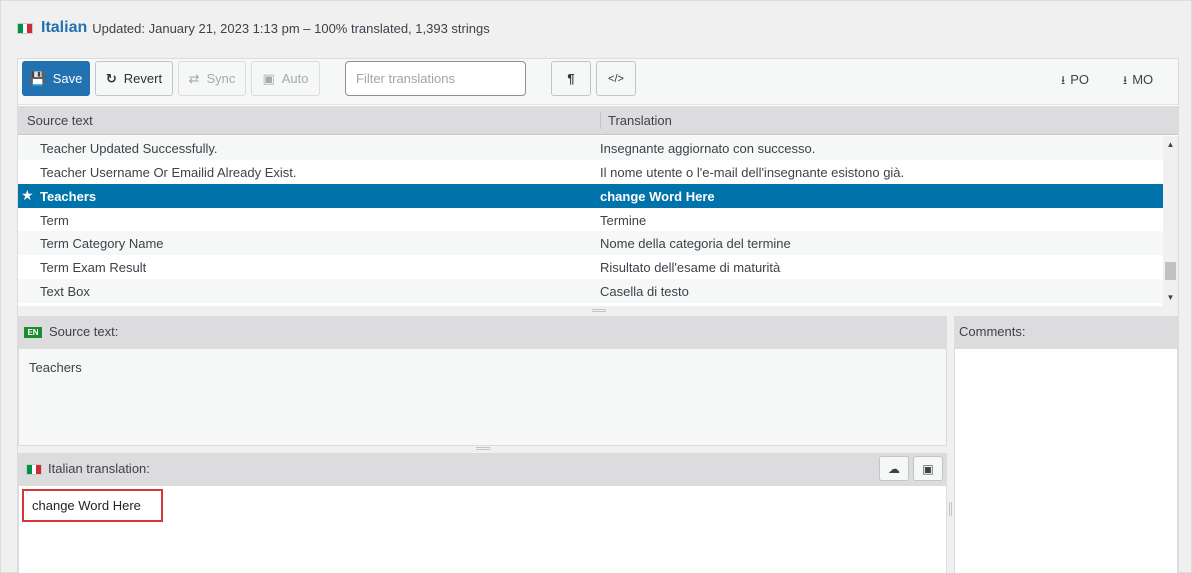  I want to click on translation-cell: Nome della categoria del termine, so click(695, 243).